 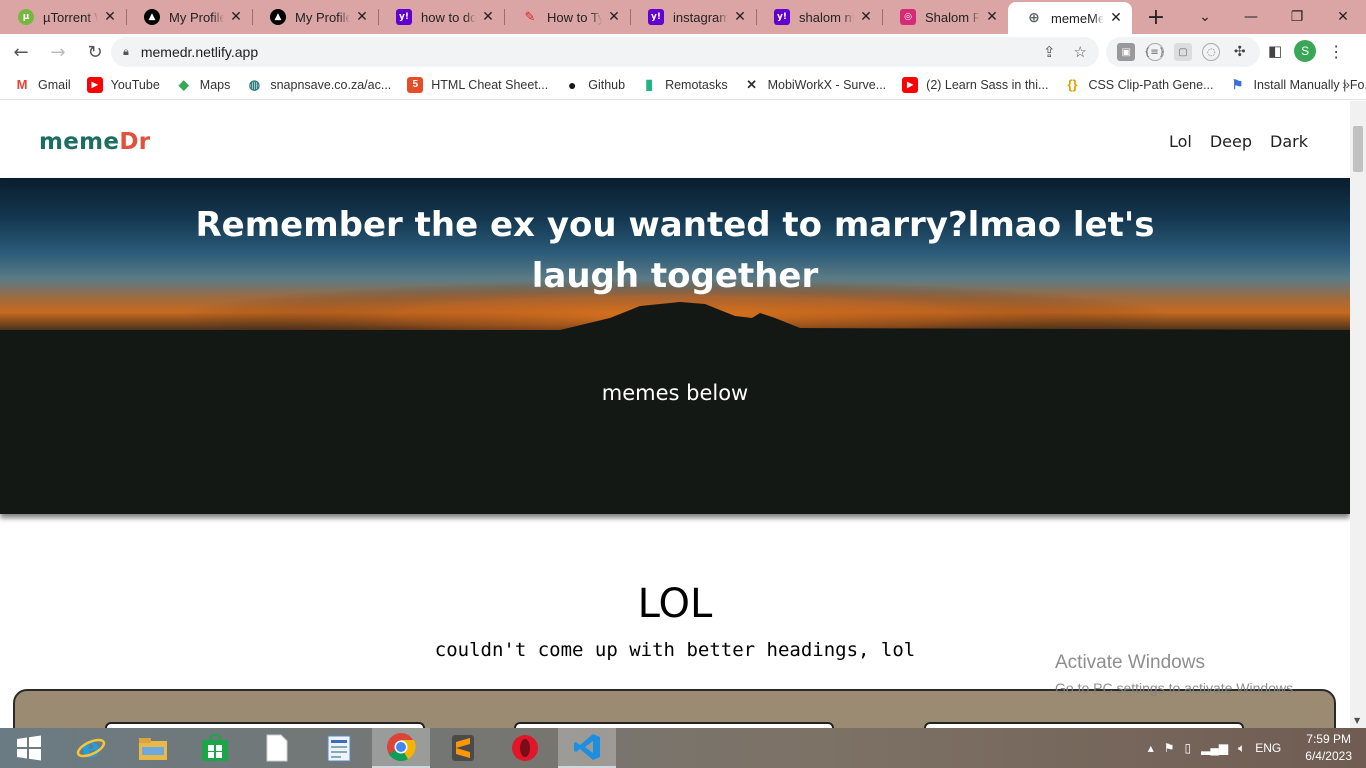 I want to click on bookmark-item: ● Github, so click(x=594, y=85).